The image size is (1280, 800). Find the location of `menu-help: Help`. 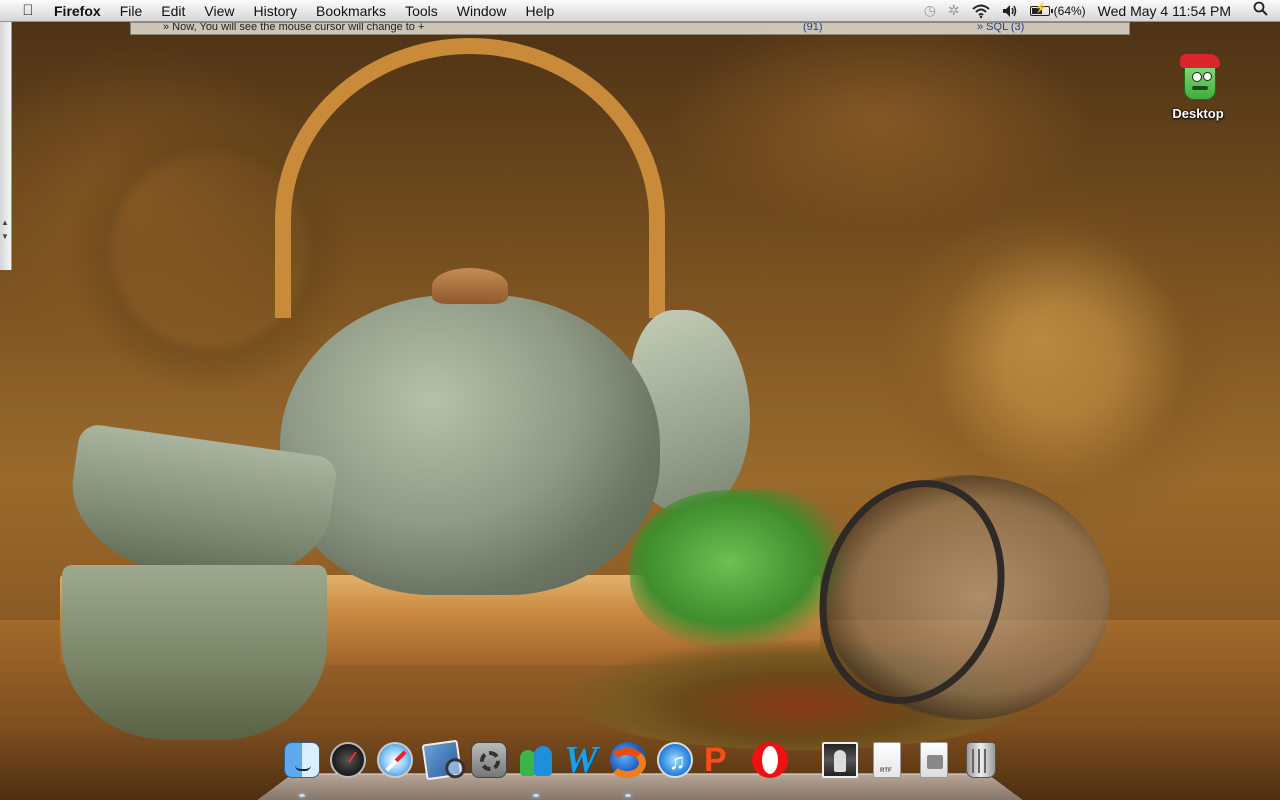

menu-help: Help is located at coordinates (540, 11).